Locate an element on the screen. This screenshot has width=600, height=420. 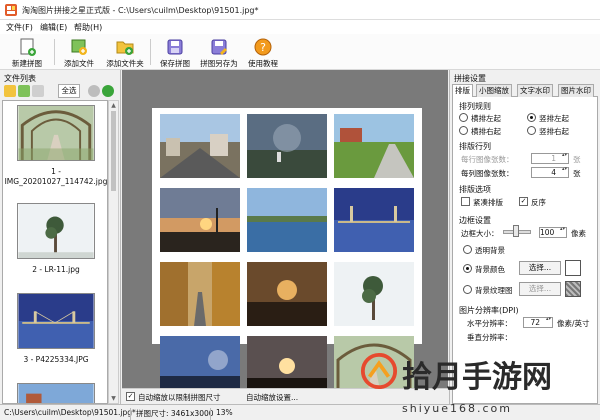
reverse-checkbox: ✓ is located at coordinates (523, 201).